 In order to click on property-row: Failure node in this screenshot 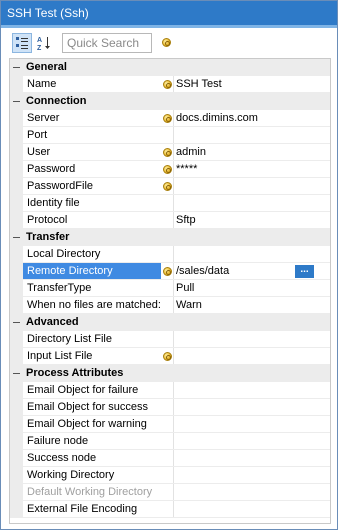, I will do `click(170, 441)`.